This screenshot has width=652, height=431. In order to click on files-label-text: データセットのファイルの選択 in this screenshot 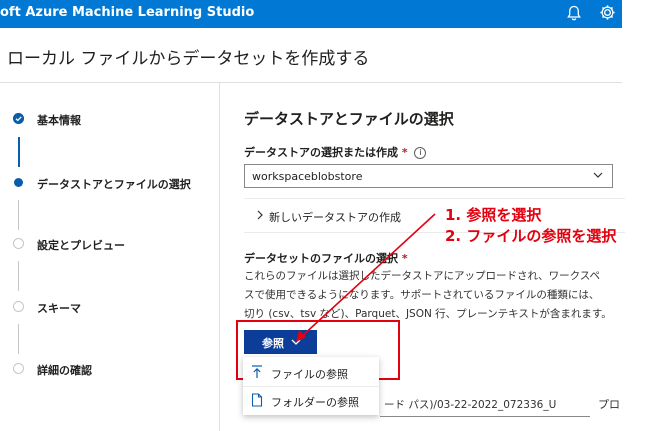, I will do `click(321, 258)`.